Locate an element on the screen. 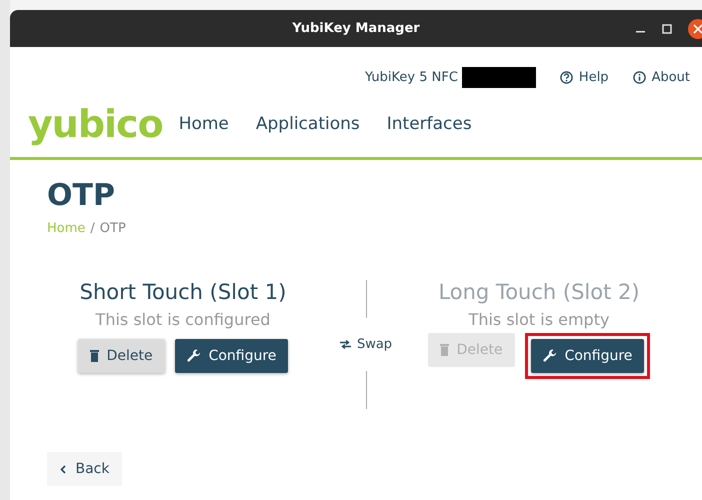 The width and height of the screenshot is (702, 500). info-icon is located at coordinates (639, 77).